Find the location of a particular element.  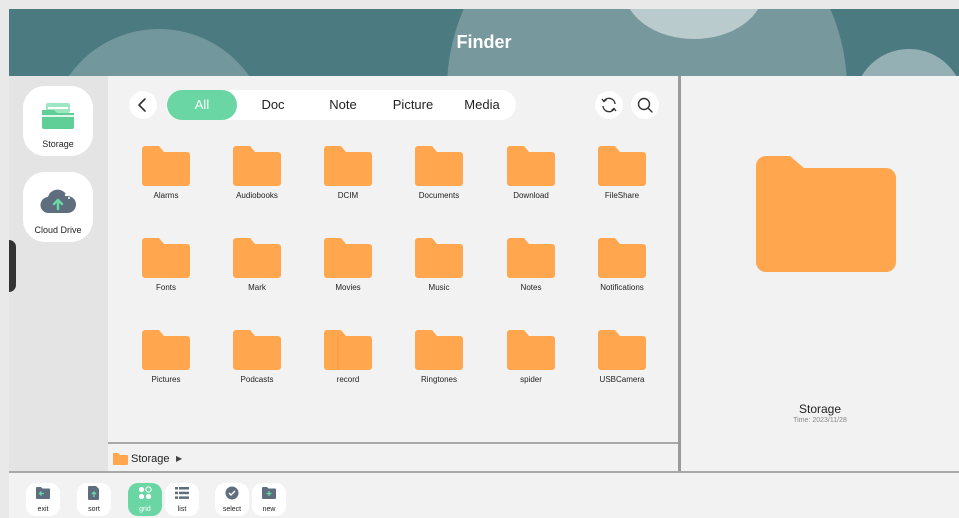

tab-media: Media is located at coordinates (482, 105).